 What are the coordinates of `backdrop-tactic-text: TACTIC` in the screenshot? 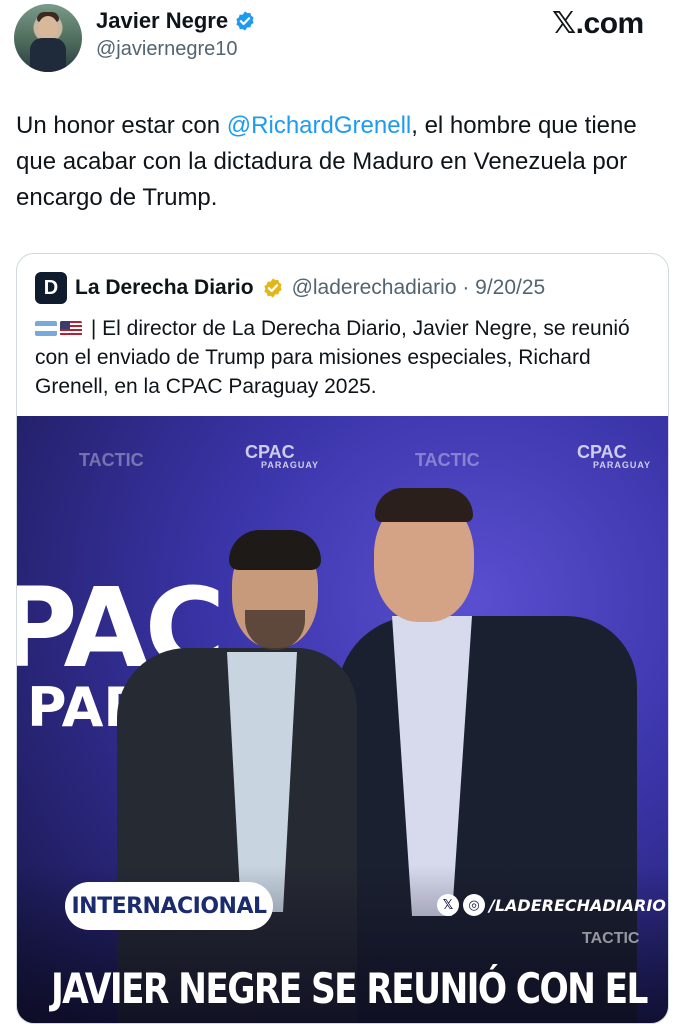 It's located at (111, 460).